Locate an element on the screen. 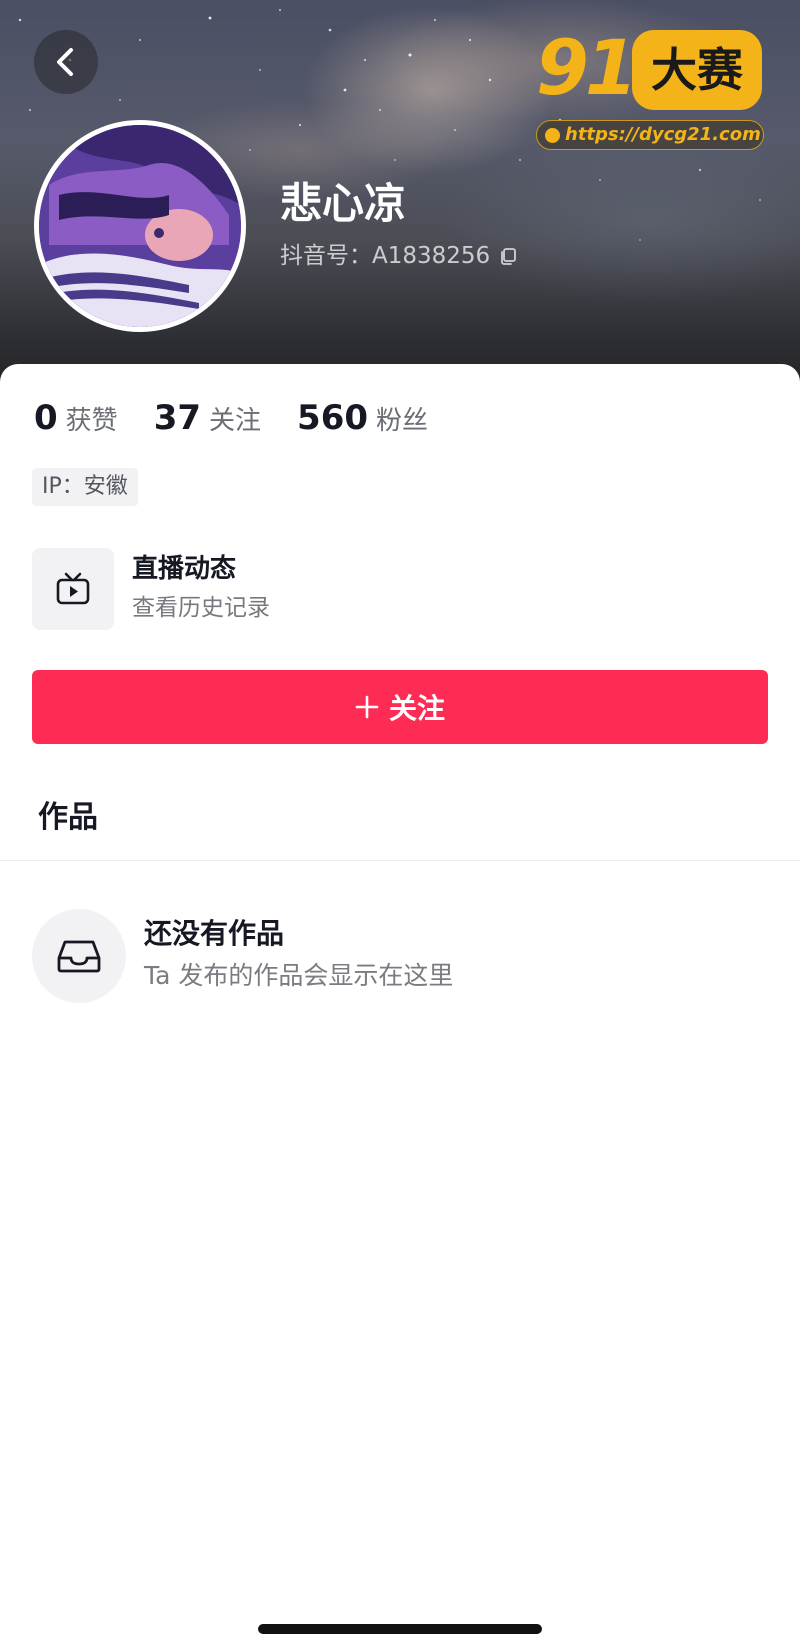  live-icon-box is located at coordinates (73, 589).